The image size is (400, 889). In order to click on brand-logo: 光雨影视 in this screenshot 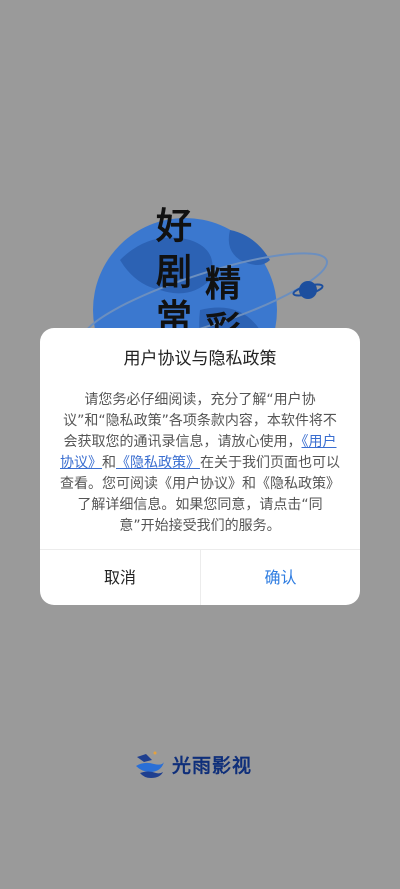, I will do `click(193, 764)`.